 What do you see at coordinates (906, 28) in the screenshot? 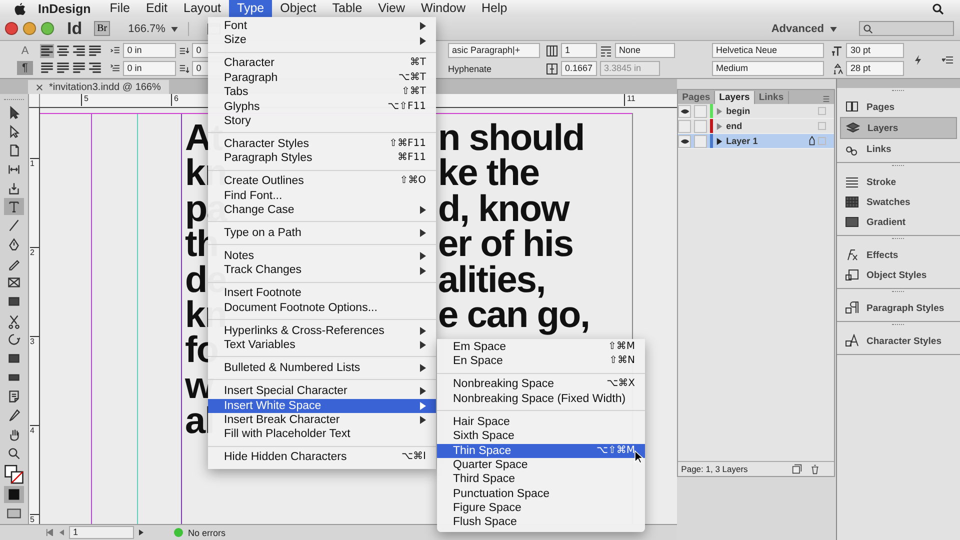
I see `search-field` at bounding box center [906, 28].